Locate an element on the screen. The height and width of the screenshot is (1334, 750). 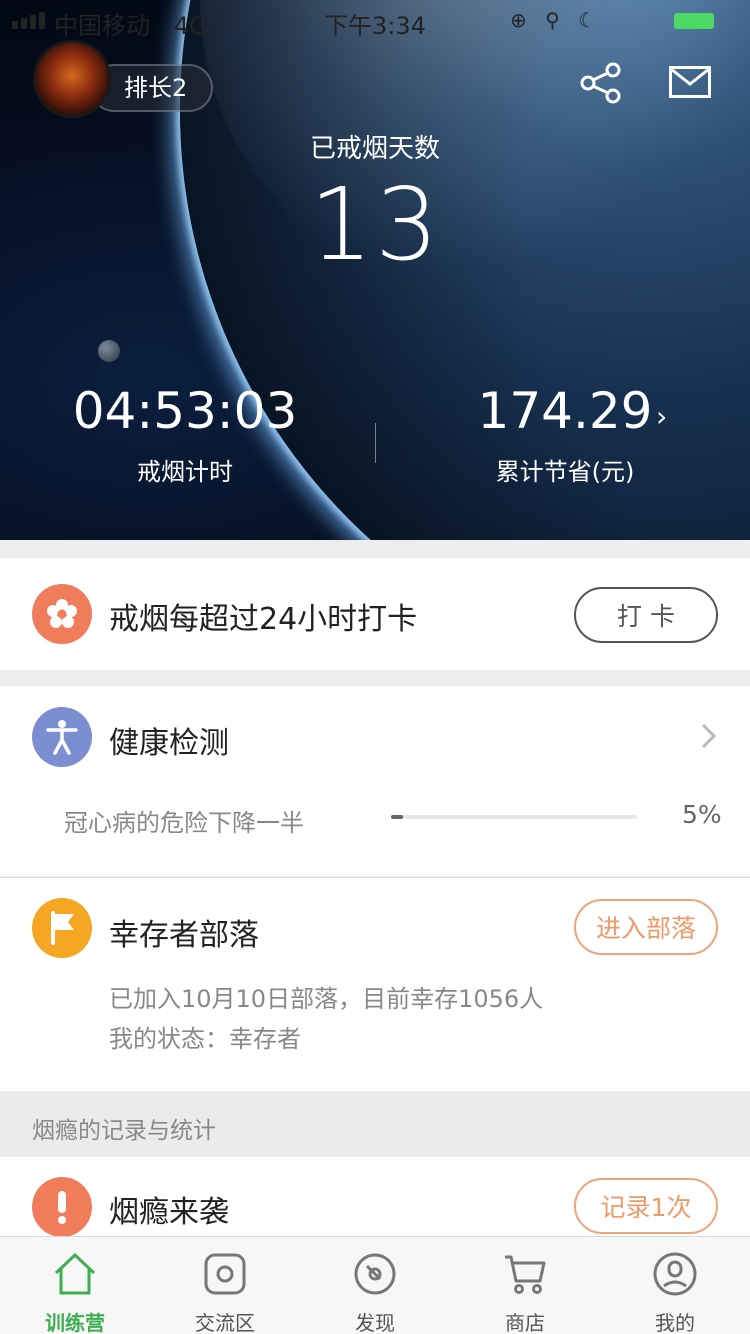
quit-timer-label: 戒烟计时 is located at coordinates (185, 472).